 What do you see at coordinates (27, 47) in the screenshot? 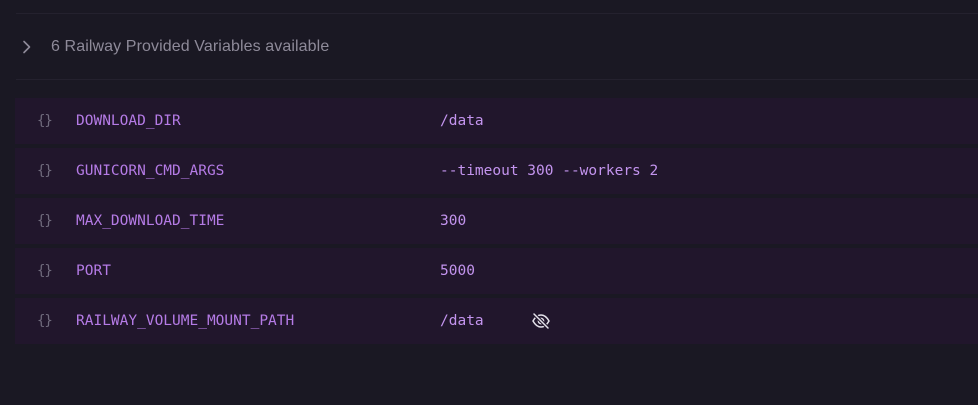
I see `chevron-right-icon` at bounding box center [27, 47].